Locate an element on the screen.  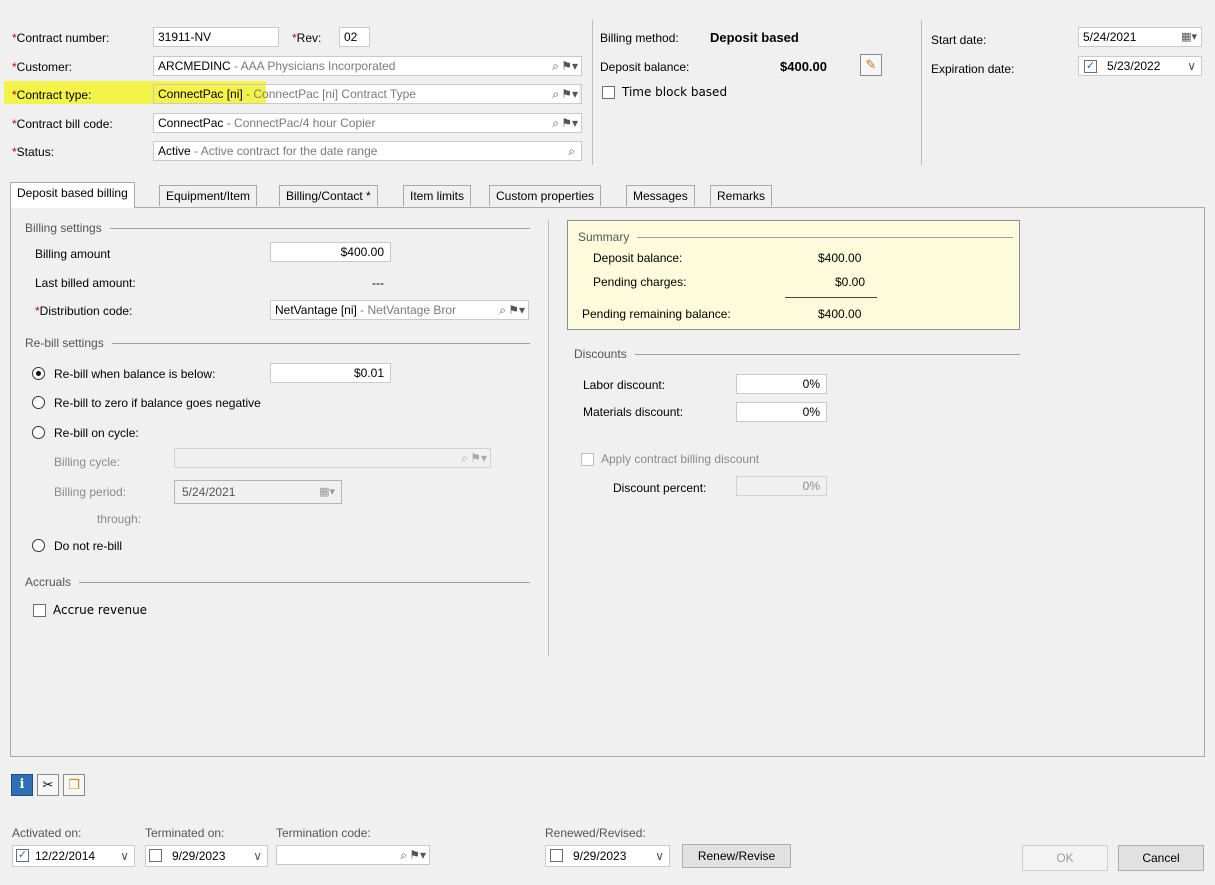
contract-type-label: *Contract type: is located at coordinates (52, 95).